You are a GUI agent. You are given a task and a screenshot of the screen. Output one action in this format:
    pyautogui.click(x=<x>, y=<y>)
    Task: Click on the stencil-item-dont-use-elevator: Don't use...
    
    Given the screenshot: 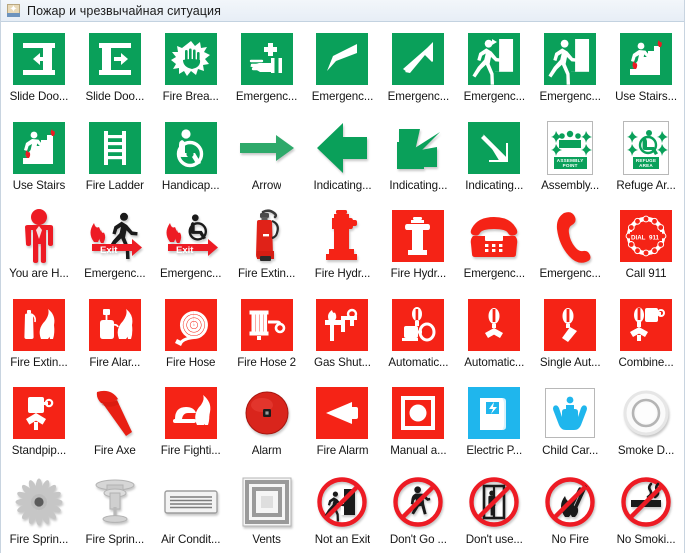 What is the action you would take?
    pyautogui.click(x=494, y=509)
    